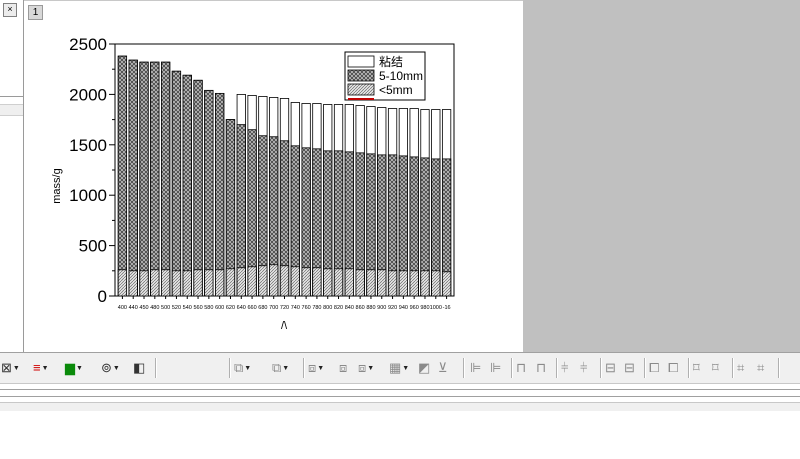 Image resolution: width=800 pixels, height=459 pixels. Describe the element at coordinates (436, 308) in the screenshot. I see `x-tick-label: 1000` at that location.